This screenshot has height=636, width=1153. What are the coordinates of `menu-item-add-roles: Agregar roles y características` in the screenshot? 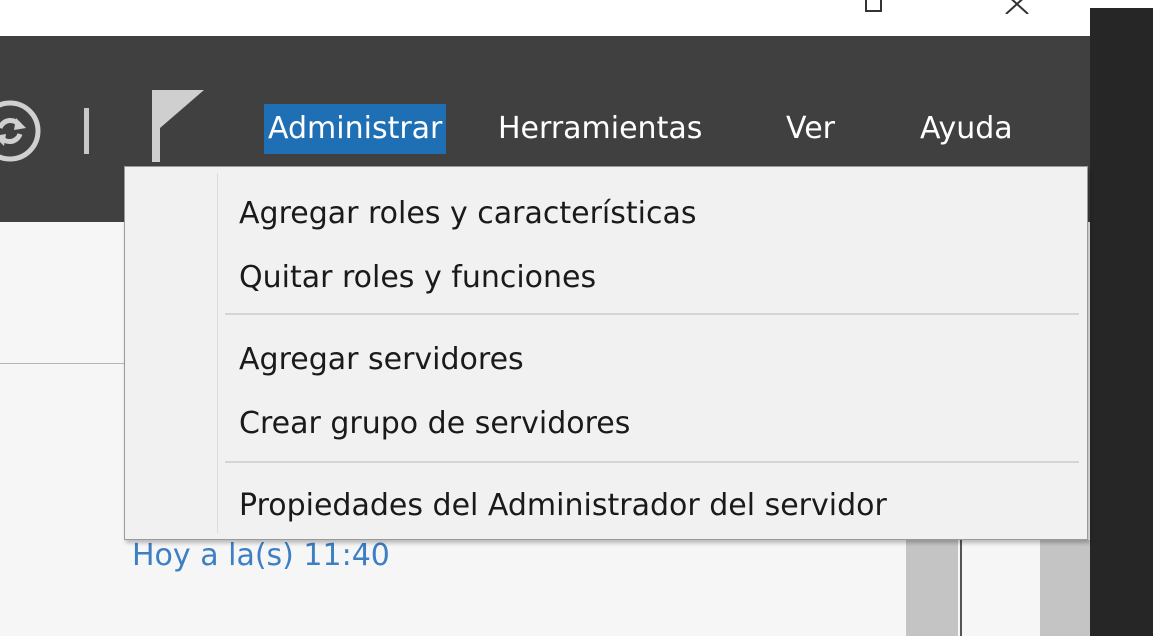 It's located at (468, 214).